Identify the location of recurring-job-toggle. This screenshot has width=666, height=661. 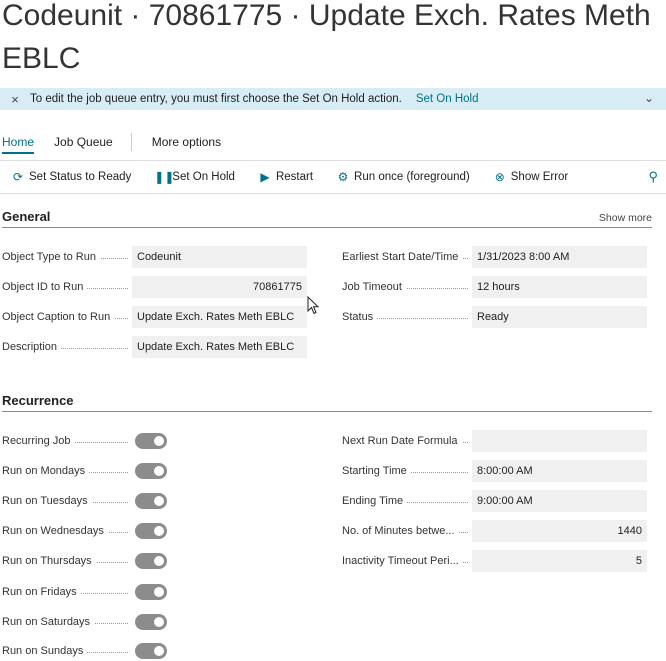
(151, 441).